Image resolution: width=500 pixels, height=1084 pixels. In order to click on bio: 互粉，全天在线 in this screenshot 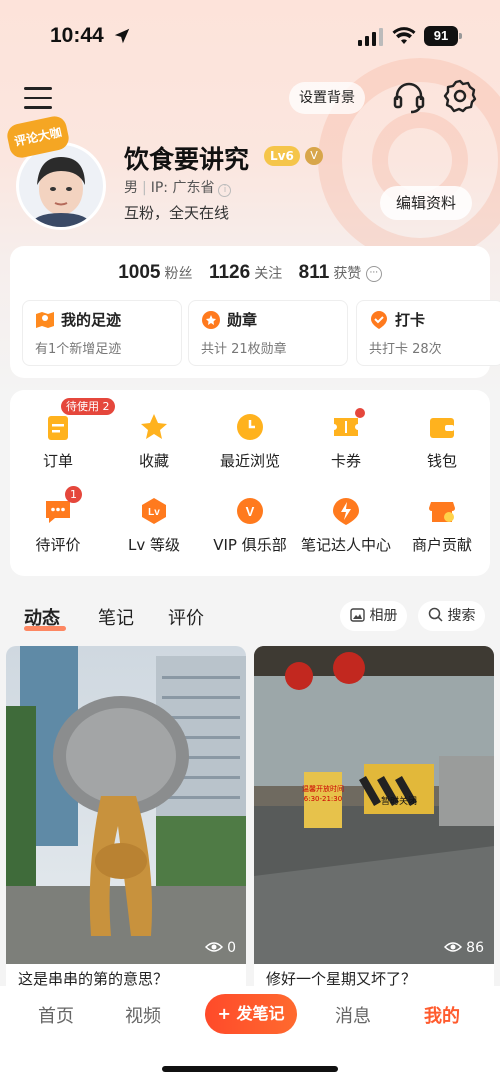, I will do `click(177, 213)`.